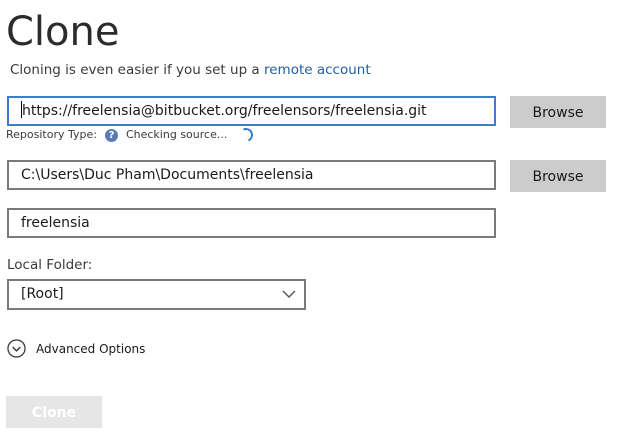 This screenshot has height=433, width=632. I want to click on repository-name-input: freelensia, so click(251, 223).